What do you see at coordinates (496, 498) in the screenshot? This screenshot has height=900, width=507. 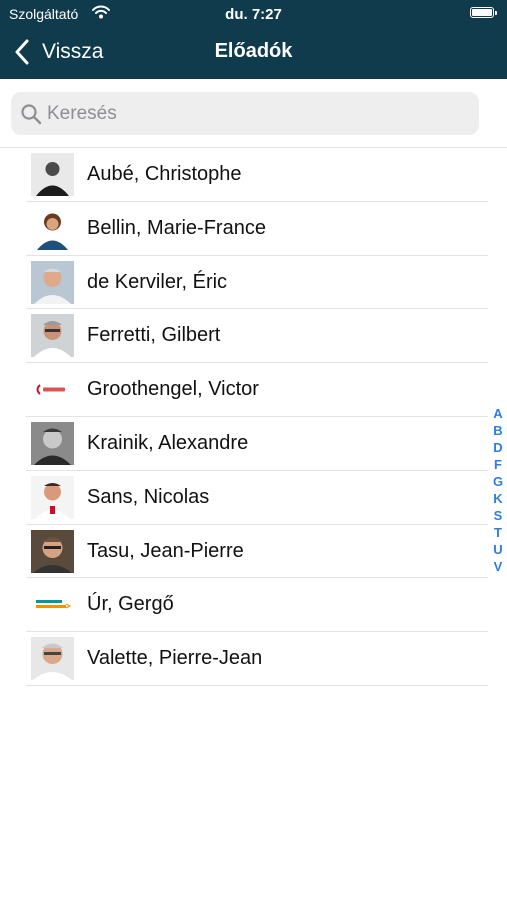 I see `index-letter-k: K` at bounding box center [496, 498].